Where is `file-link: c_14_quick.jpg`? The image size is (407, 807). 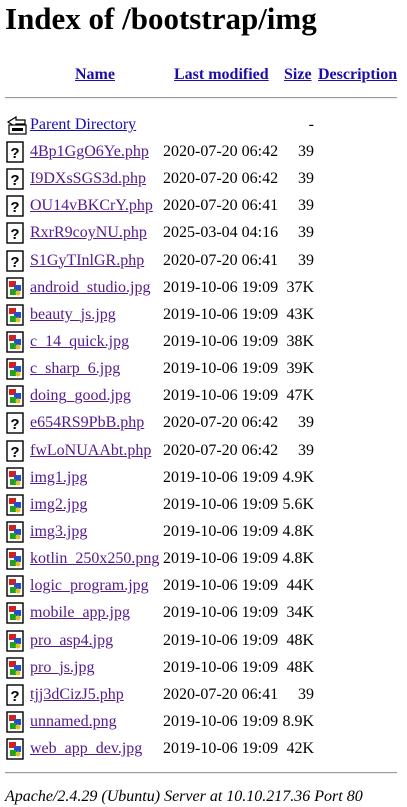
file-link: c_14_quick.jpg is located at coordinates (79, 341).